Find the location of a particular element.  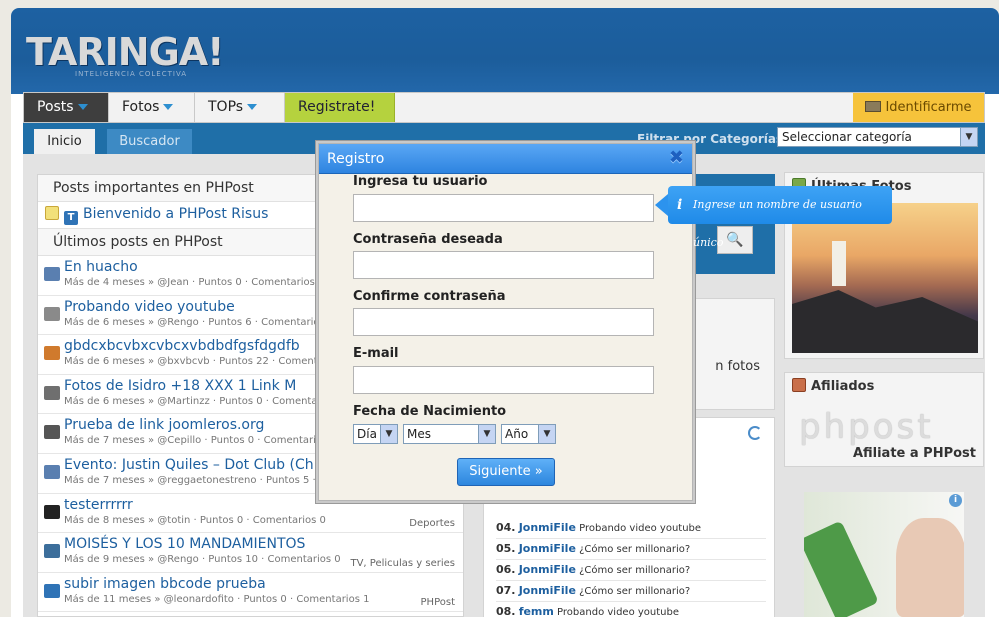

close-icon: ✖ is located at coordinates (676, 158).